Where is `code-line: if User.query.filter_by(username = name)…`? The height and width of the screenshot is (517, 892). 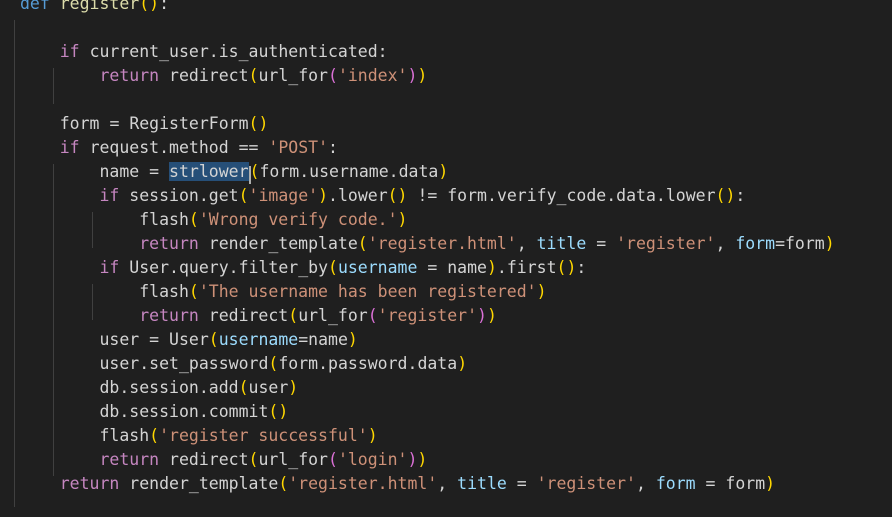
code-line: if User.query.filter_by(username = name)… is located at coordinates (417, 268).